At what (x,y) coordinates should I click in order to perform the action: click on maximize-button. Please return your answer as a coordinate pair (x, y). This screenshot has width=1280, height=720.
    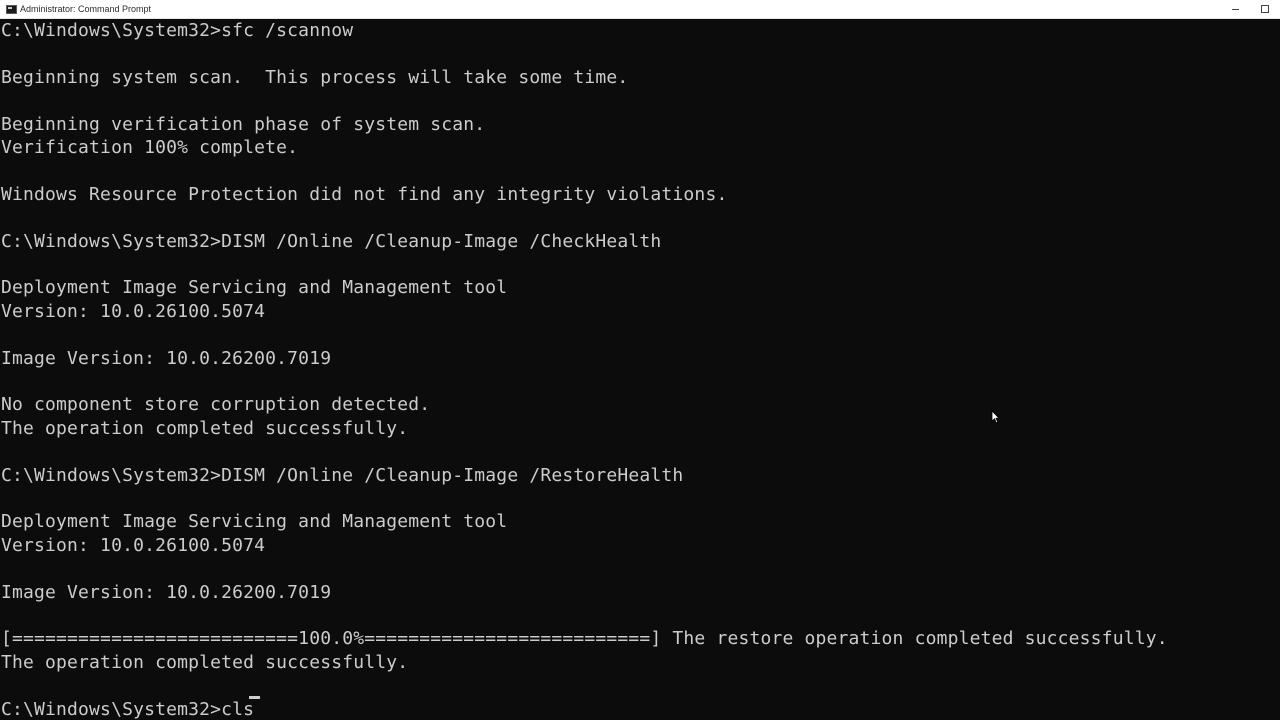
    Looking at the image, I should click on (1265, 9).